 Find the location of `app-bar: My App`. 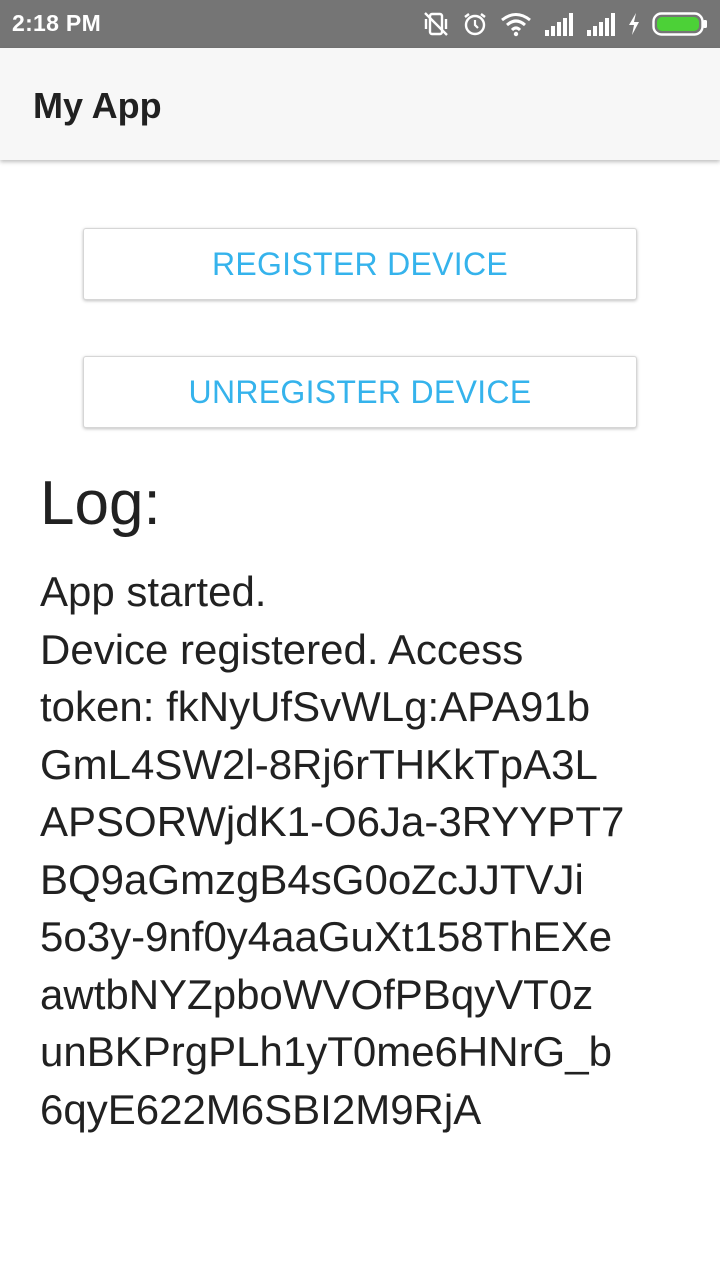

app-bar: My App is located at coordinates (360, 104).